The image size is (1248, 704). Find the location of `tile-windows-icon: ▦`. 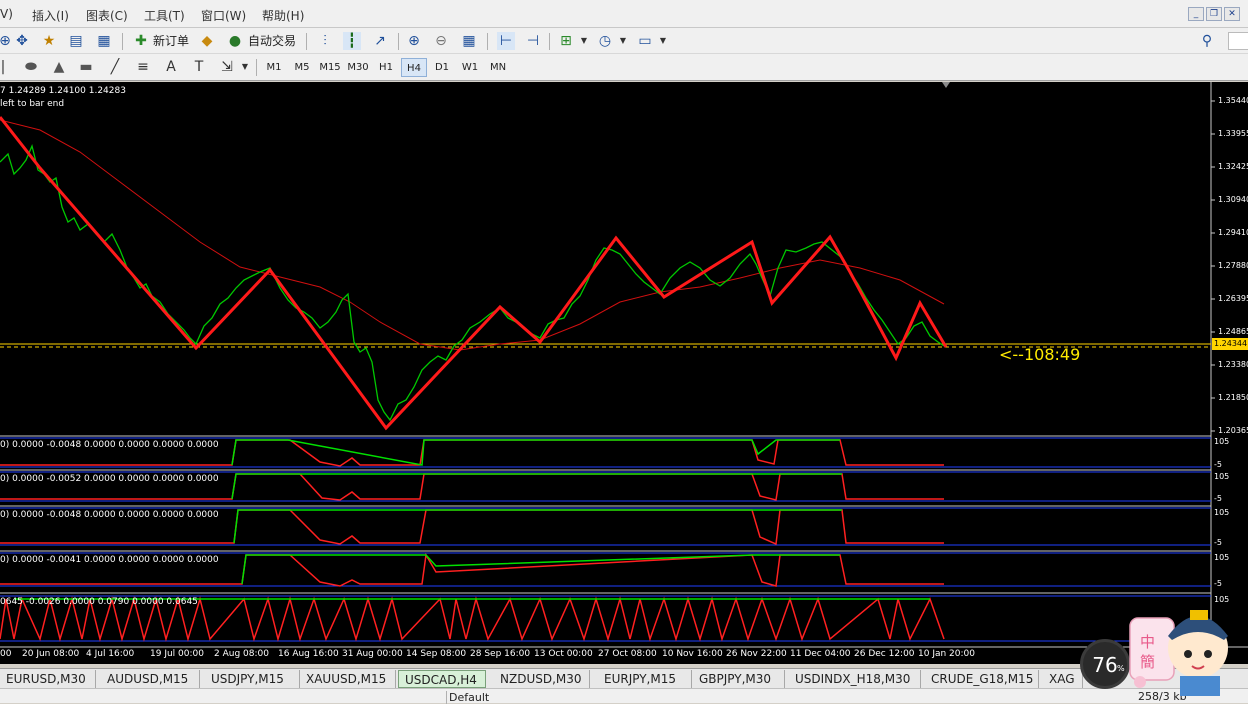

tile-windows-icon: ▦ is located at coordinates (469, 41).